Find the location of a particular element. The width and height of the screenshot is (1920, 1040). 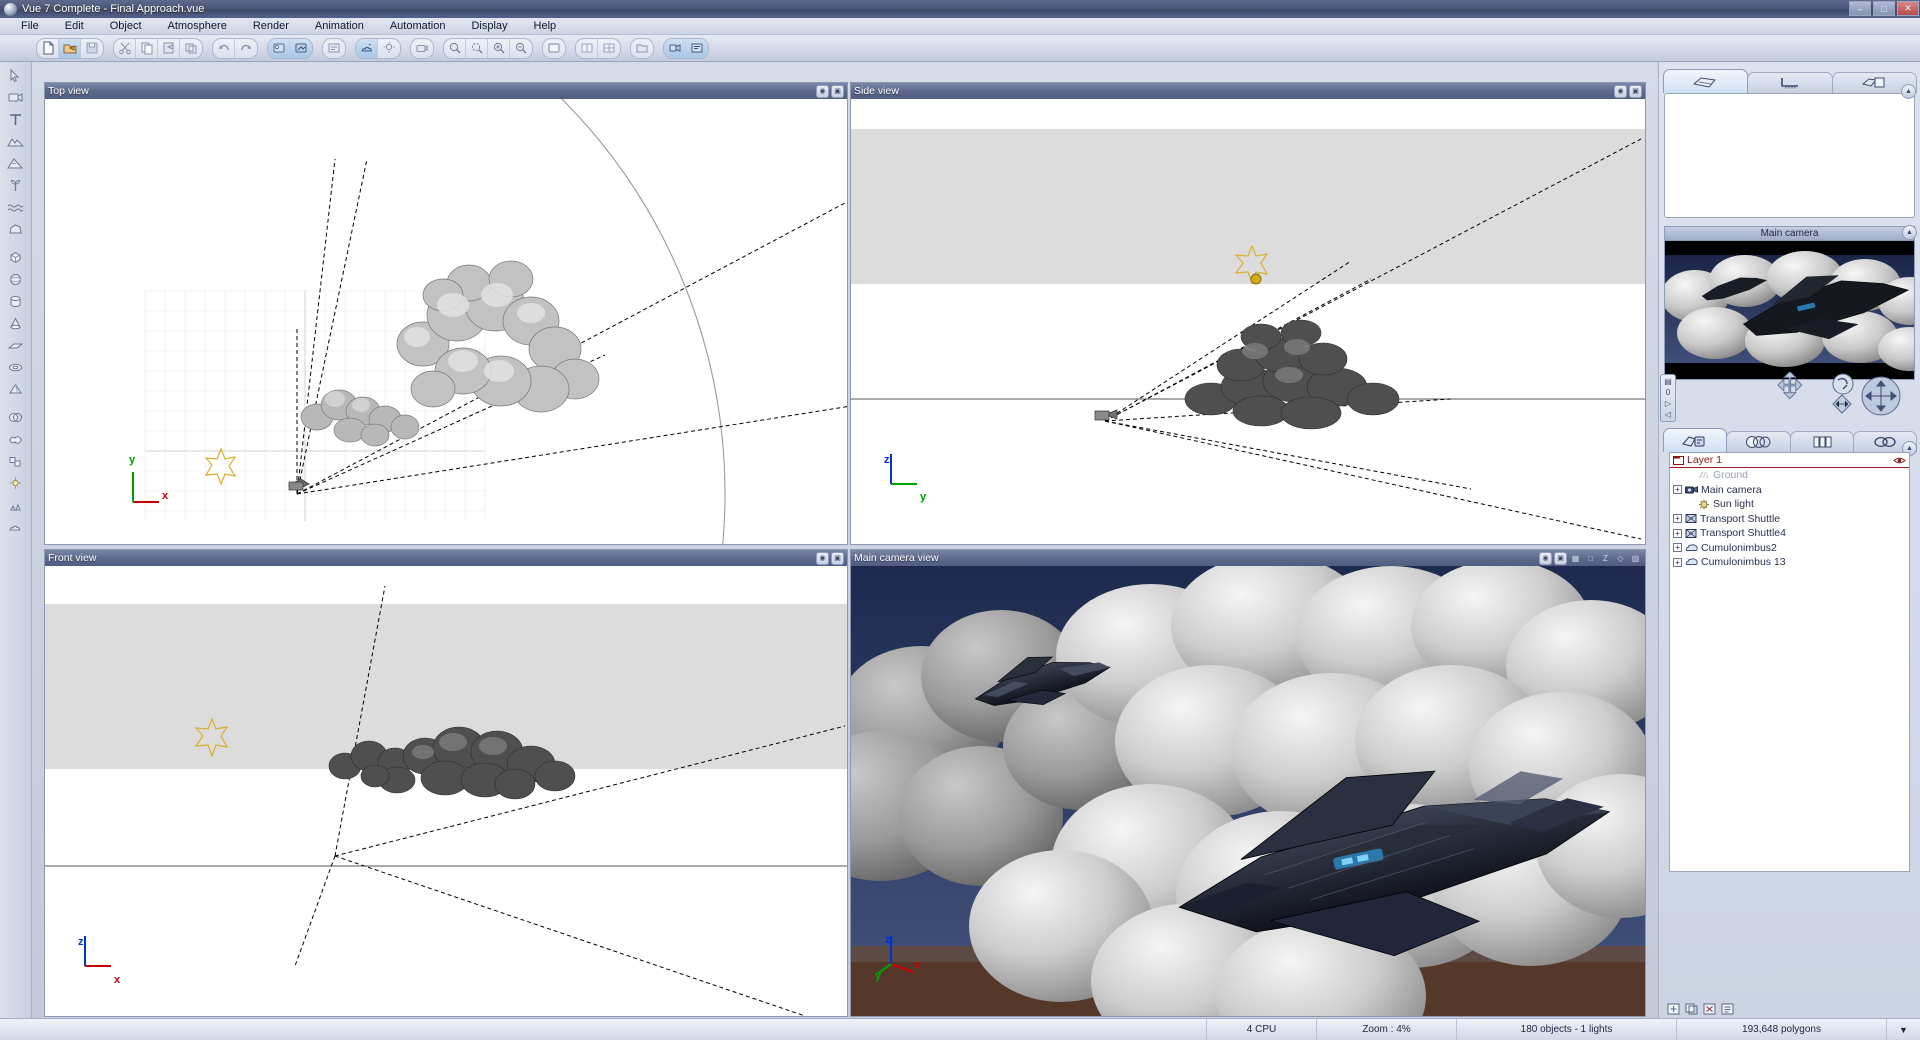

ecosystem-icon is located at coordinates (16, 505).